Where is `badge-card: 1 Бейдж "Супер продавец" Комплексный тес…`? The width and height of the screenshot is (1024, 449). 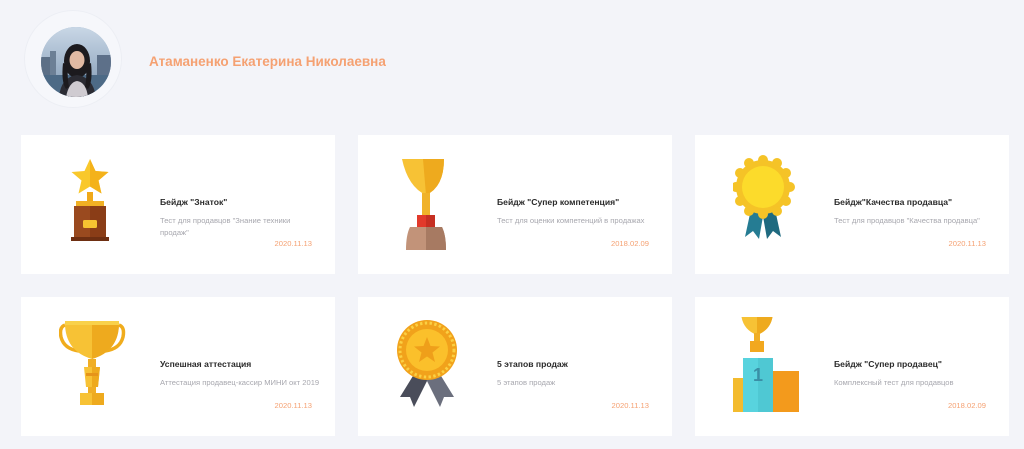
badge-card: 1 Бейдж "Супер продавец" Комплексный тес… is located at coordinates (852, 366).